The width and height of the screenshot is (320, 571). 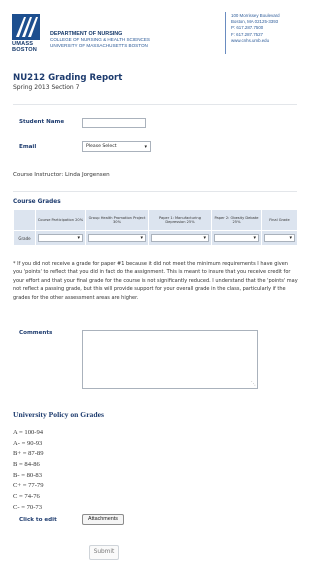 I want to click on course-grades-title: Course Grades, so click(x=37, y=202).